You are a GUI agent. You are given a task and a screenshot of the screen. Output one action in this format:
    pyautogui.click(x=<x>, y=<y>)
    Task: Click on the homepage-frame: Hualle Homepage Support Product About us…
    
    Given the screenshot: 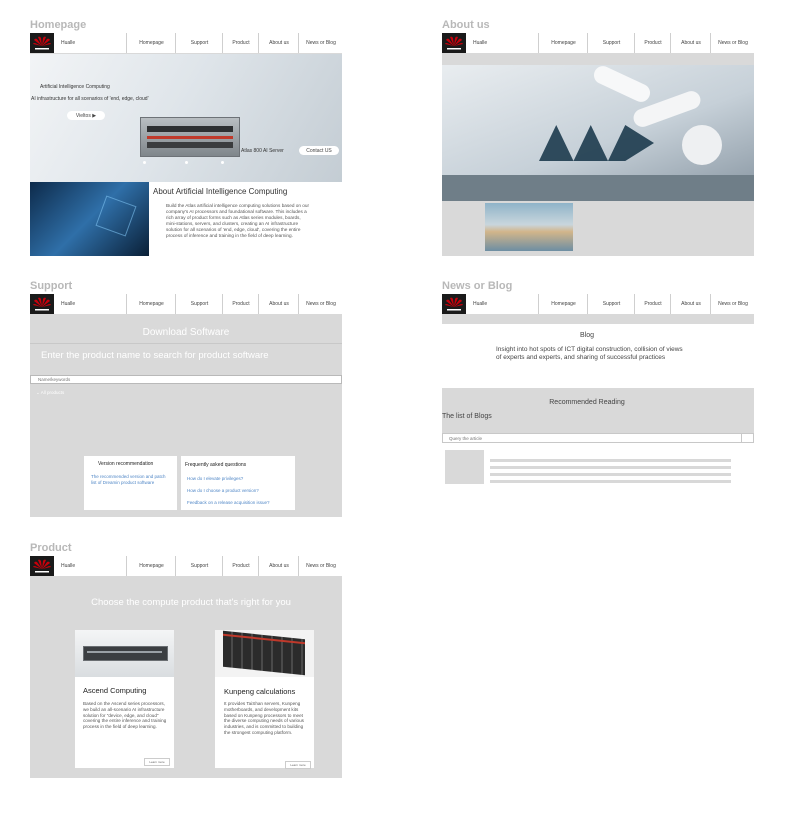 What is the action you would take?
    pyautogui.click(x=186, y=144)
    